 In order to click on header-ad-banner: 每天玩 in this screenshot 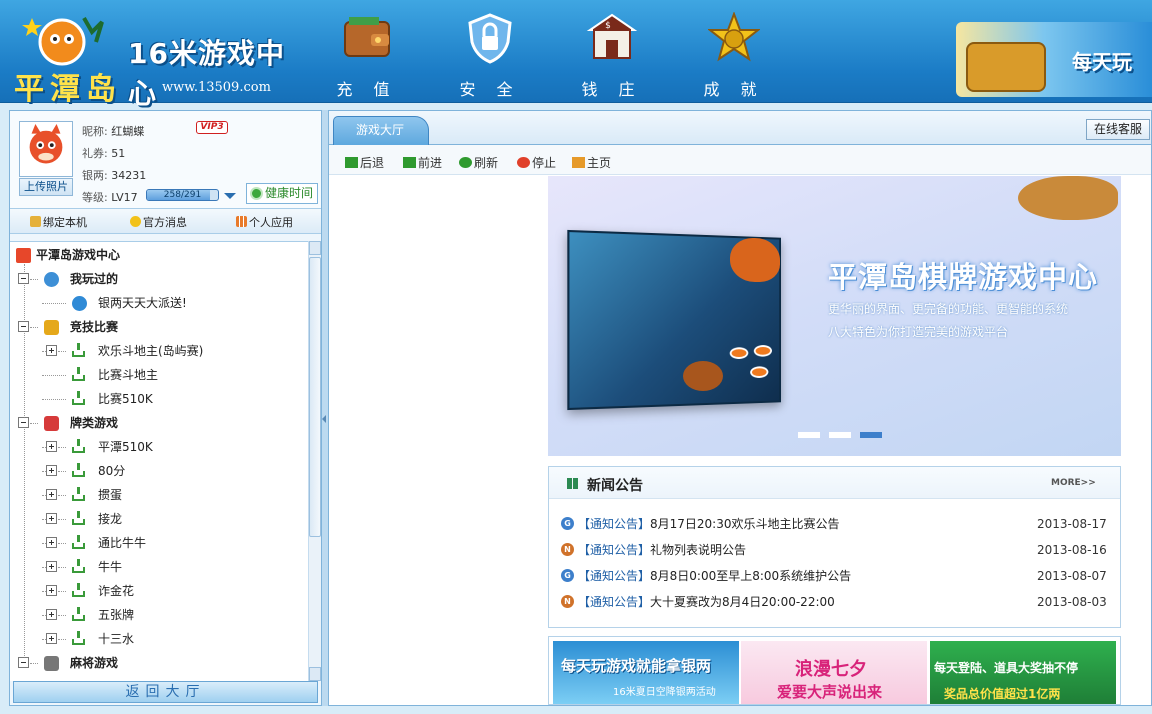, I will do `click(1054, 59)`.